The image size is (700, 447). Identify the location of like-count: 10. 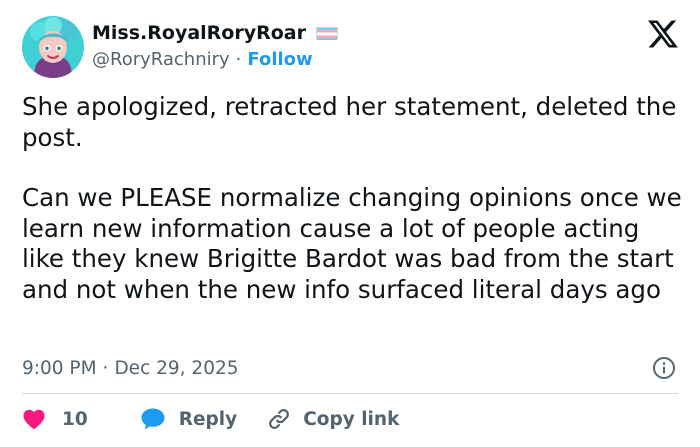
(75, 419).